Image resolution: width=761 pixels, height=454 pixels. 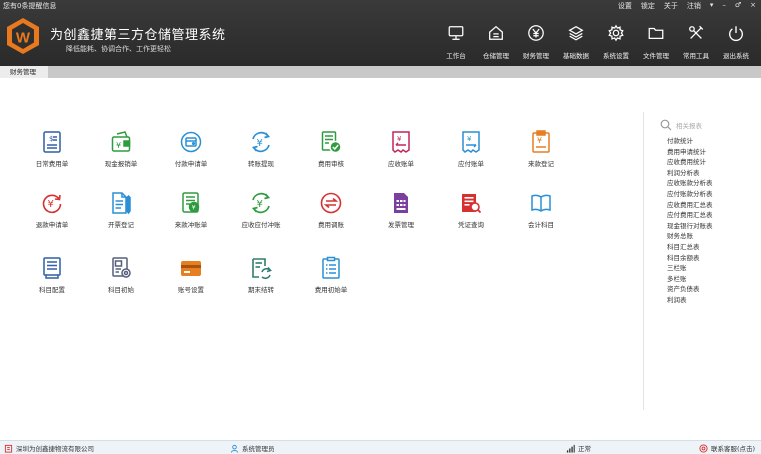 I want to click on nav-system-settings: 系统设置, so click(x=616, y=43).